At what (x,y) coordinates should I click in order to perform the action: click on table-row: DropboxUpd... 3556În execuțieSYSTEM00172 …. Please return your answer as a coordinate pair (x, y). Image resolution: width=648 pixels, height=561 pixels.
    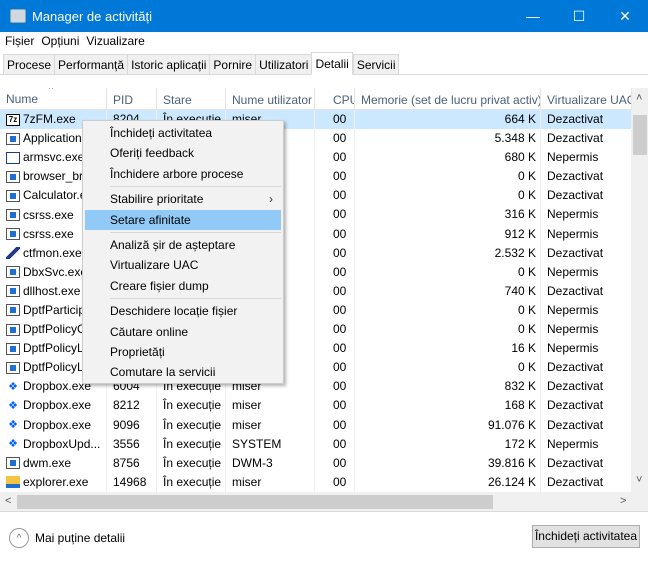
    Looking at the image, I should click on (316, 444).